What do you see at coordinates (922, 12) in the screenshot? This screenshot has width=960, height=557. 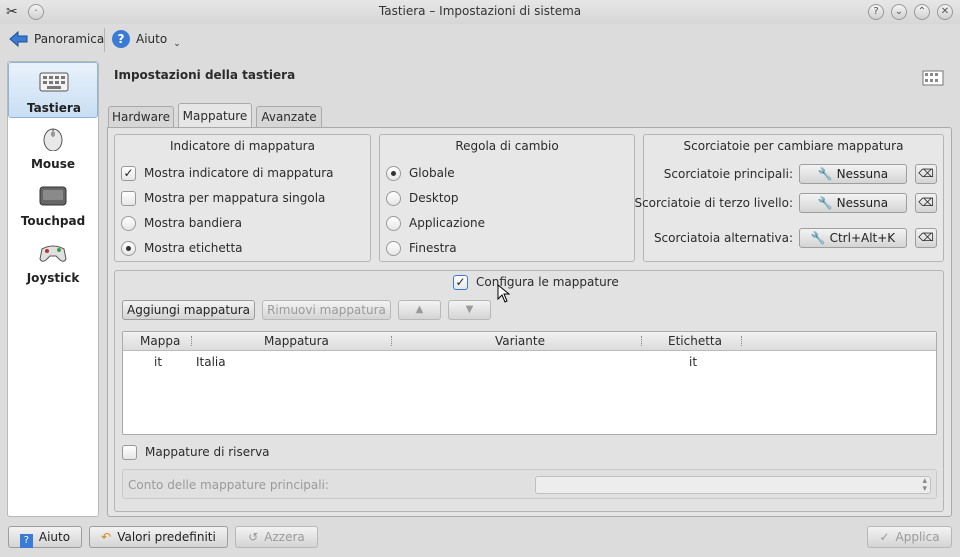 I see `maximize-button: ⌃` at bounding box center [922, 12].